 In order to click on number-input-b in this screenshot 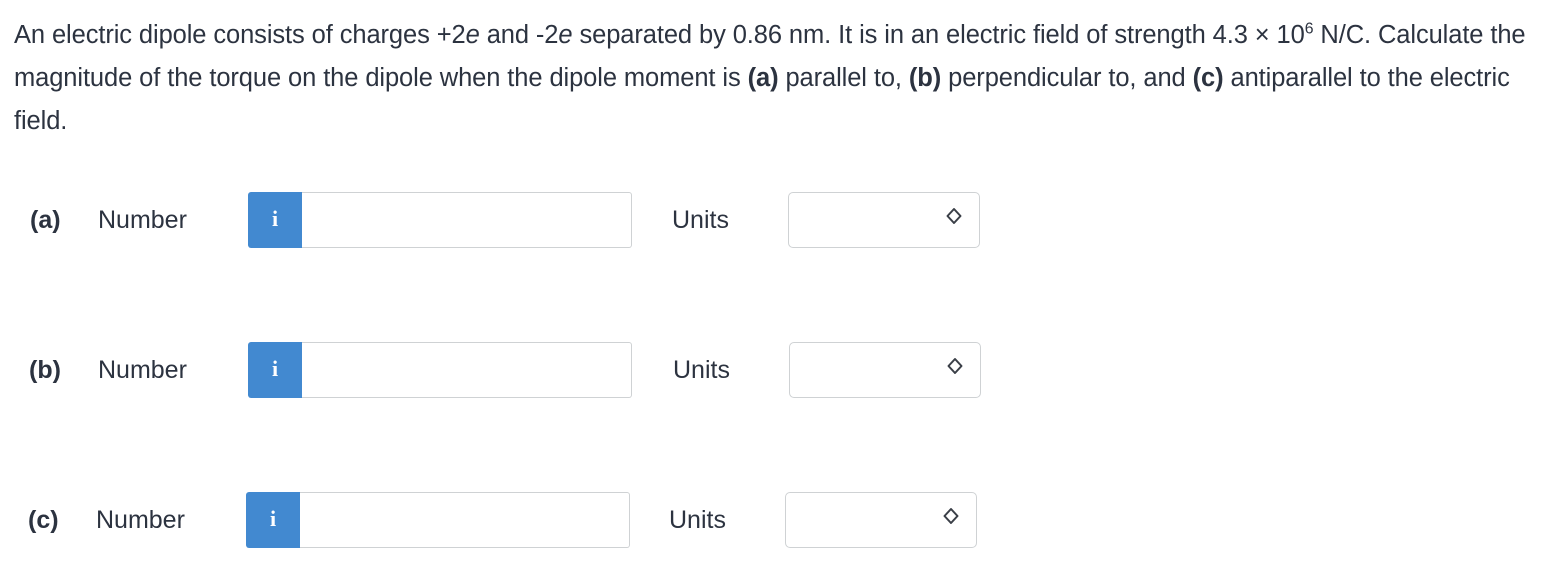, I will do `click(467, 370)`.